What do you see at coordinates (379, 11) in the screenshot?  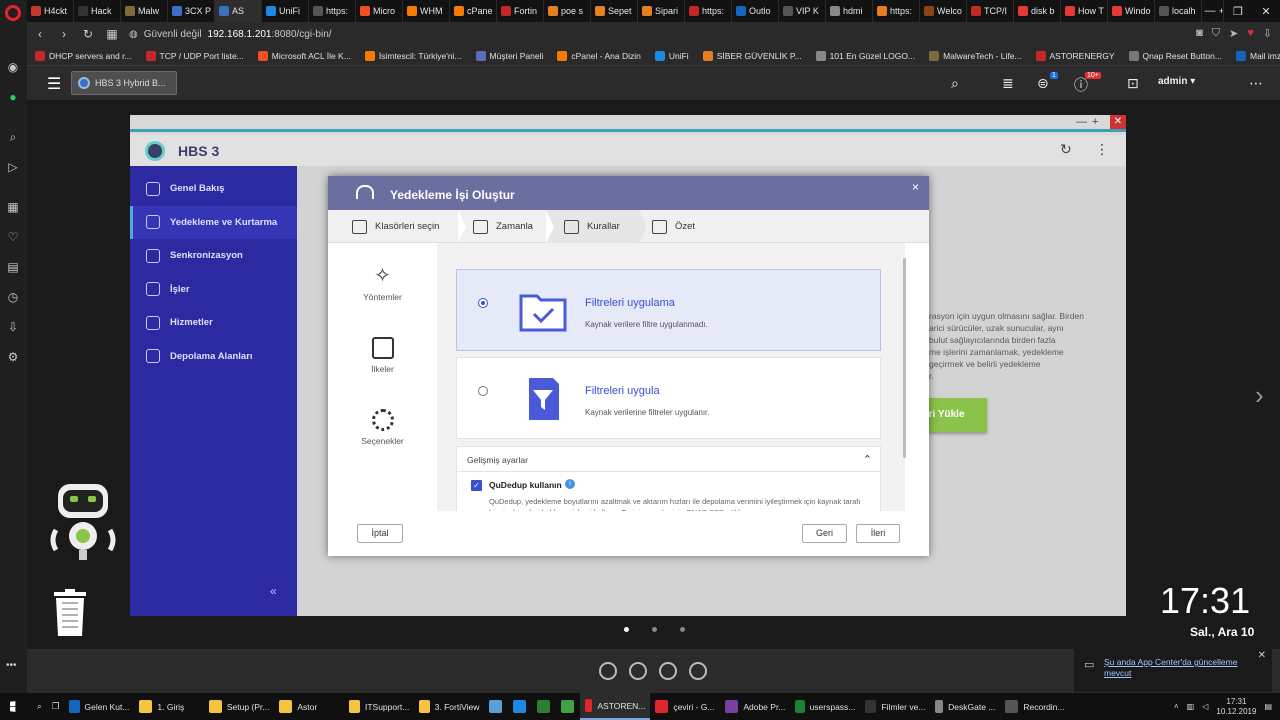 I see `browser-tab: Micro` at bounding box center [379, 11].